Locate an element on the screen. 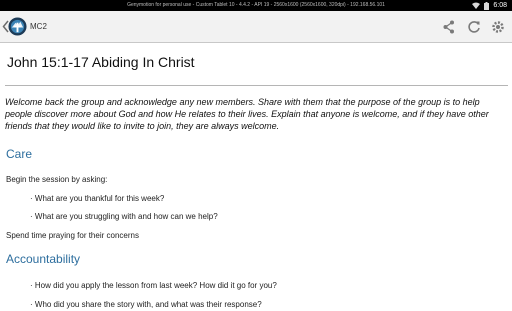 This screenshot has height=311, width=512. action-bar: MC2 is located at coordinates (256, 27).